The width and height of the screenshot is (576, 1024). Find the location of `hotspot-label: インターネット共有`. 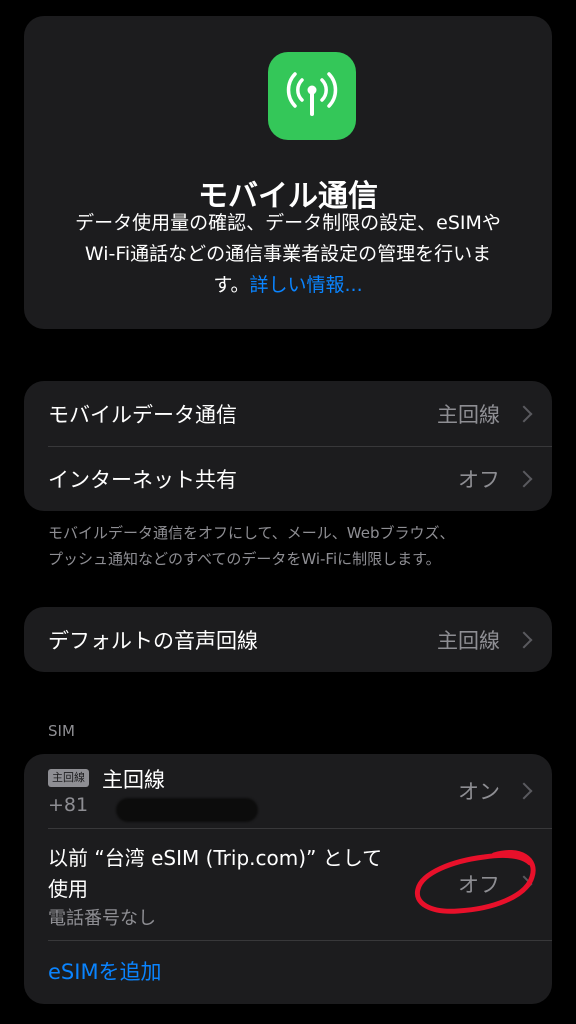

hotspot-label: インターネット共有 is located at coordinates (142, 479).